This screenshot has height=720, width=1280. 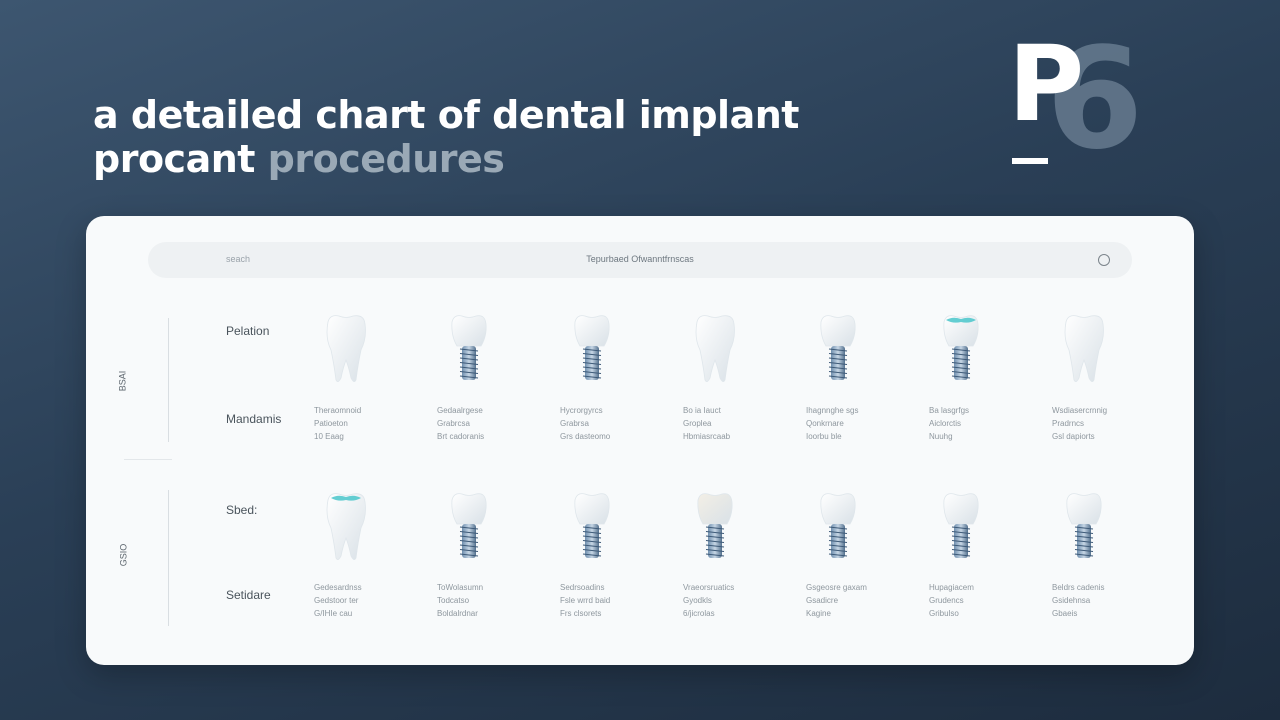 What do you see at coordinates (460, 587) in the screenshot?
I see `tooth-caption-line: ToWolasumn` at bounding box center [460, 587].